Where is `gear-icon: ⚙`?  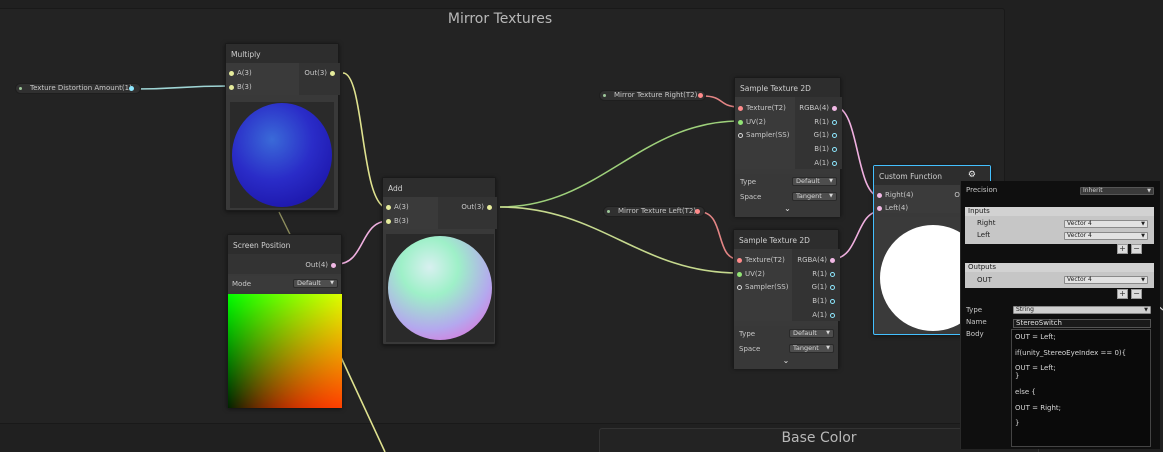 gear-icon: ⚙ is located at coordinates (972, 175).